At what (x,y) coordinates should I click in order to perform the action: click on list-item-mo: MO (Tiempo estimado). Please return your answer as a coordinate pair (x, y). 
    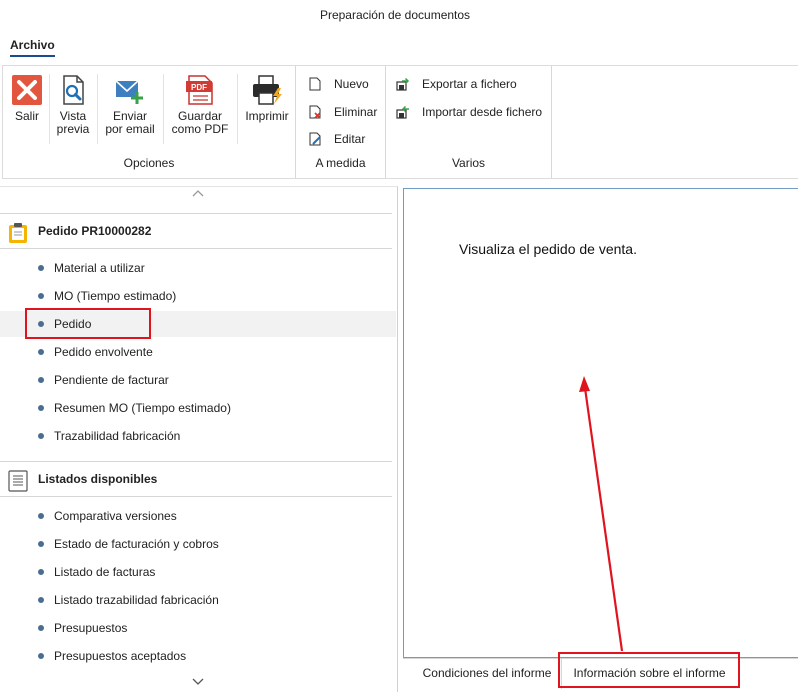
    Looking at the image, I should click on (198, 296).